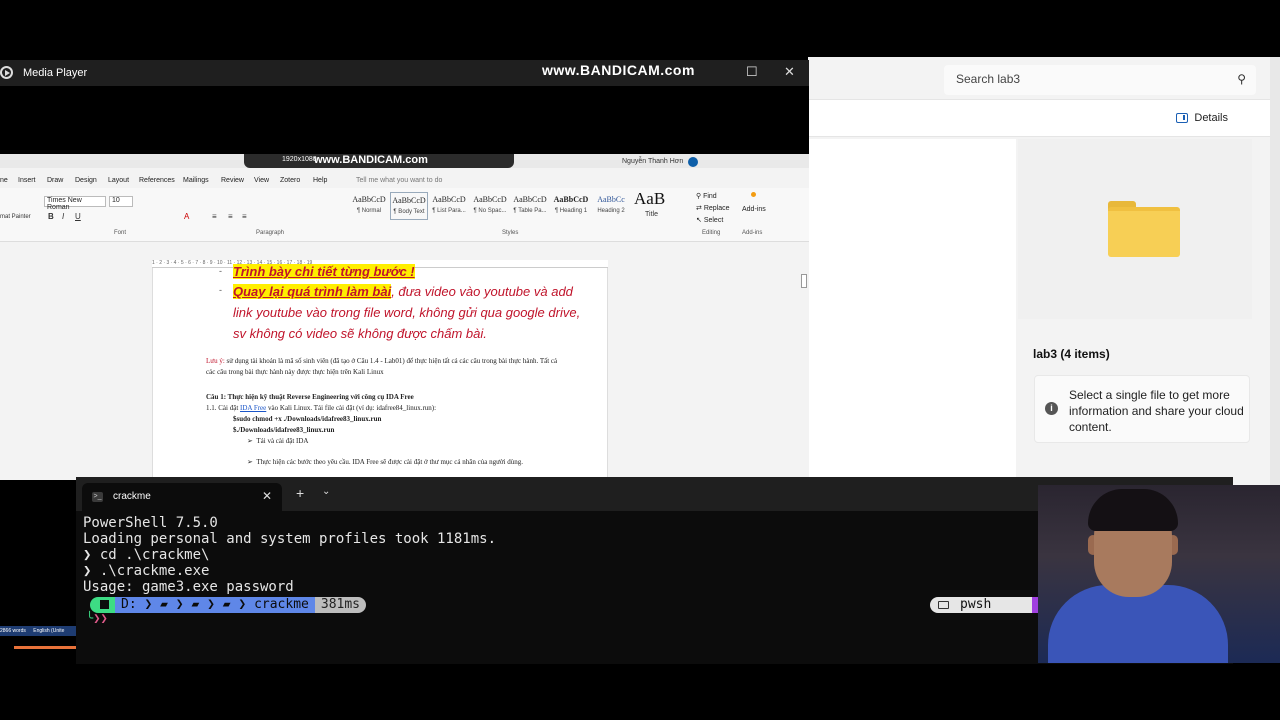  What do you see at coordinates (214, 216) in the screenshot?
I see `align-left-button: ≡` at bounding box center [214, 216].